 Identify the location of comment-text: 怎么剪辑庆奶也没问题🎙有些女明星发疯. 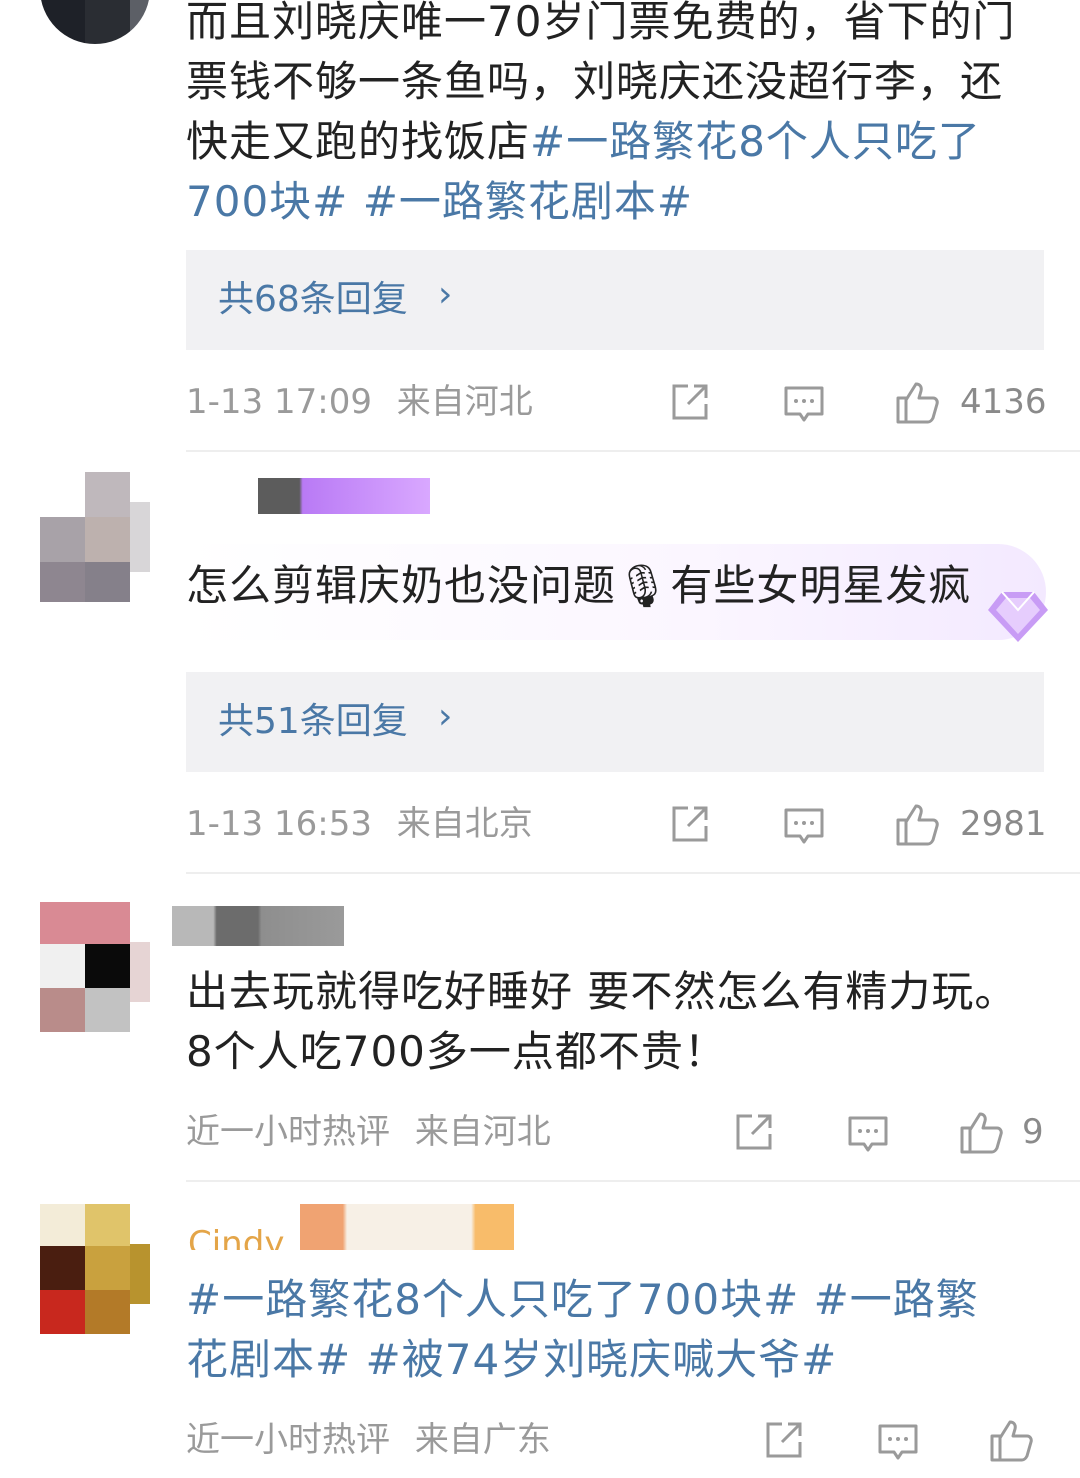
(603, 586).